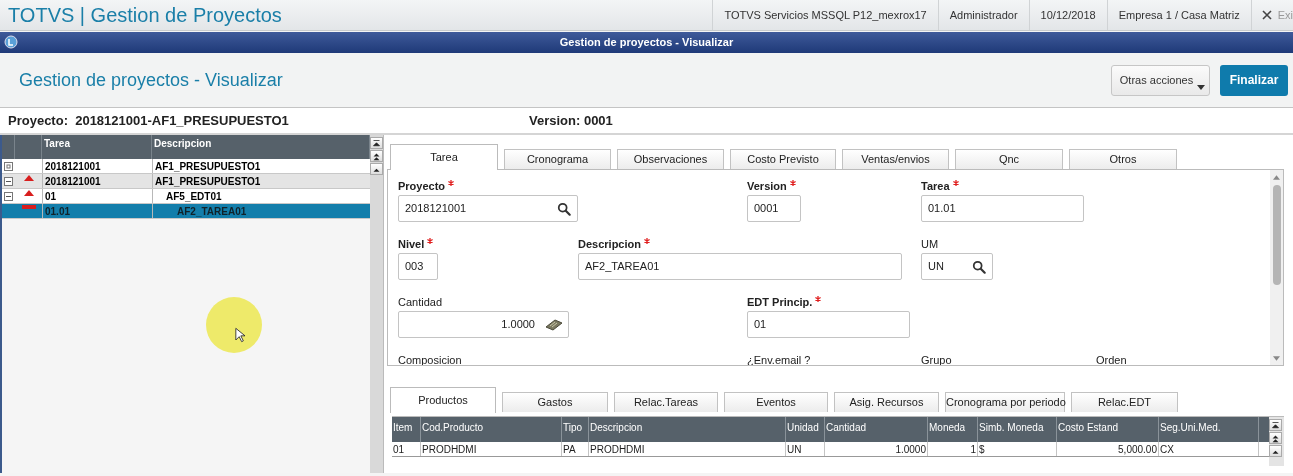 The image size is (1293, 476). What do you see at coordinates (144, 15) in the screenshot?
I see `app-title: TOTVS | Gestion de Proyectos` at bounding box center [144, 15].